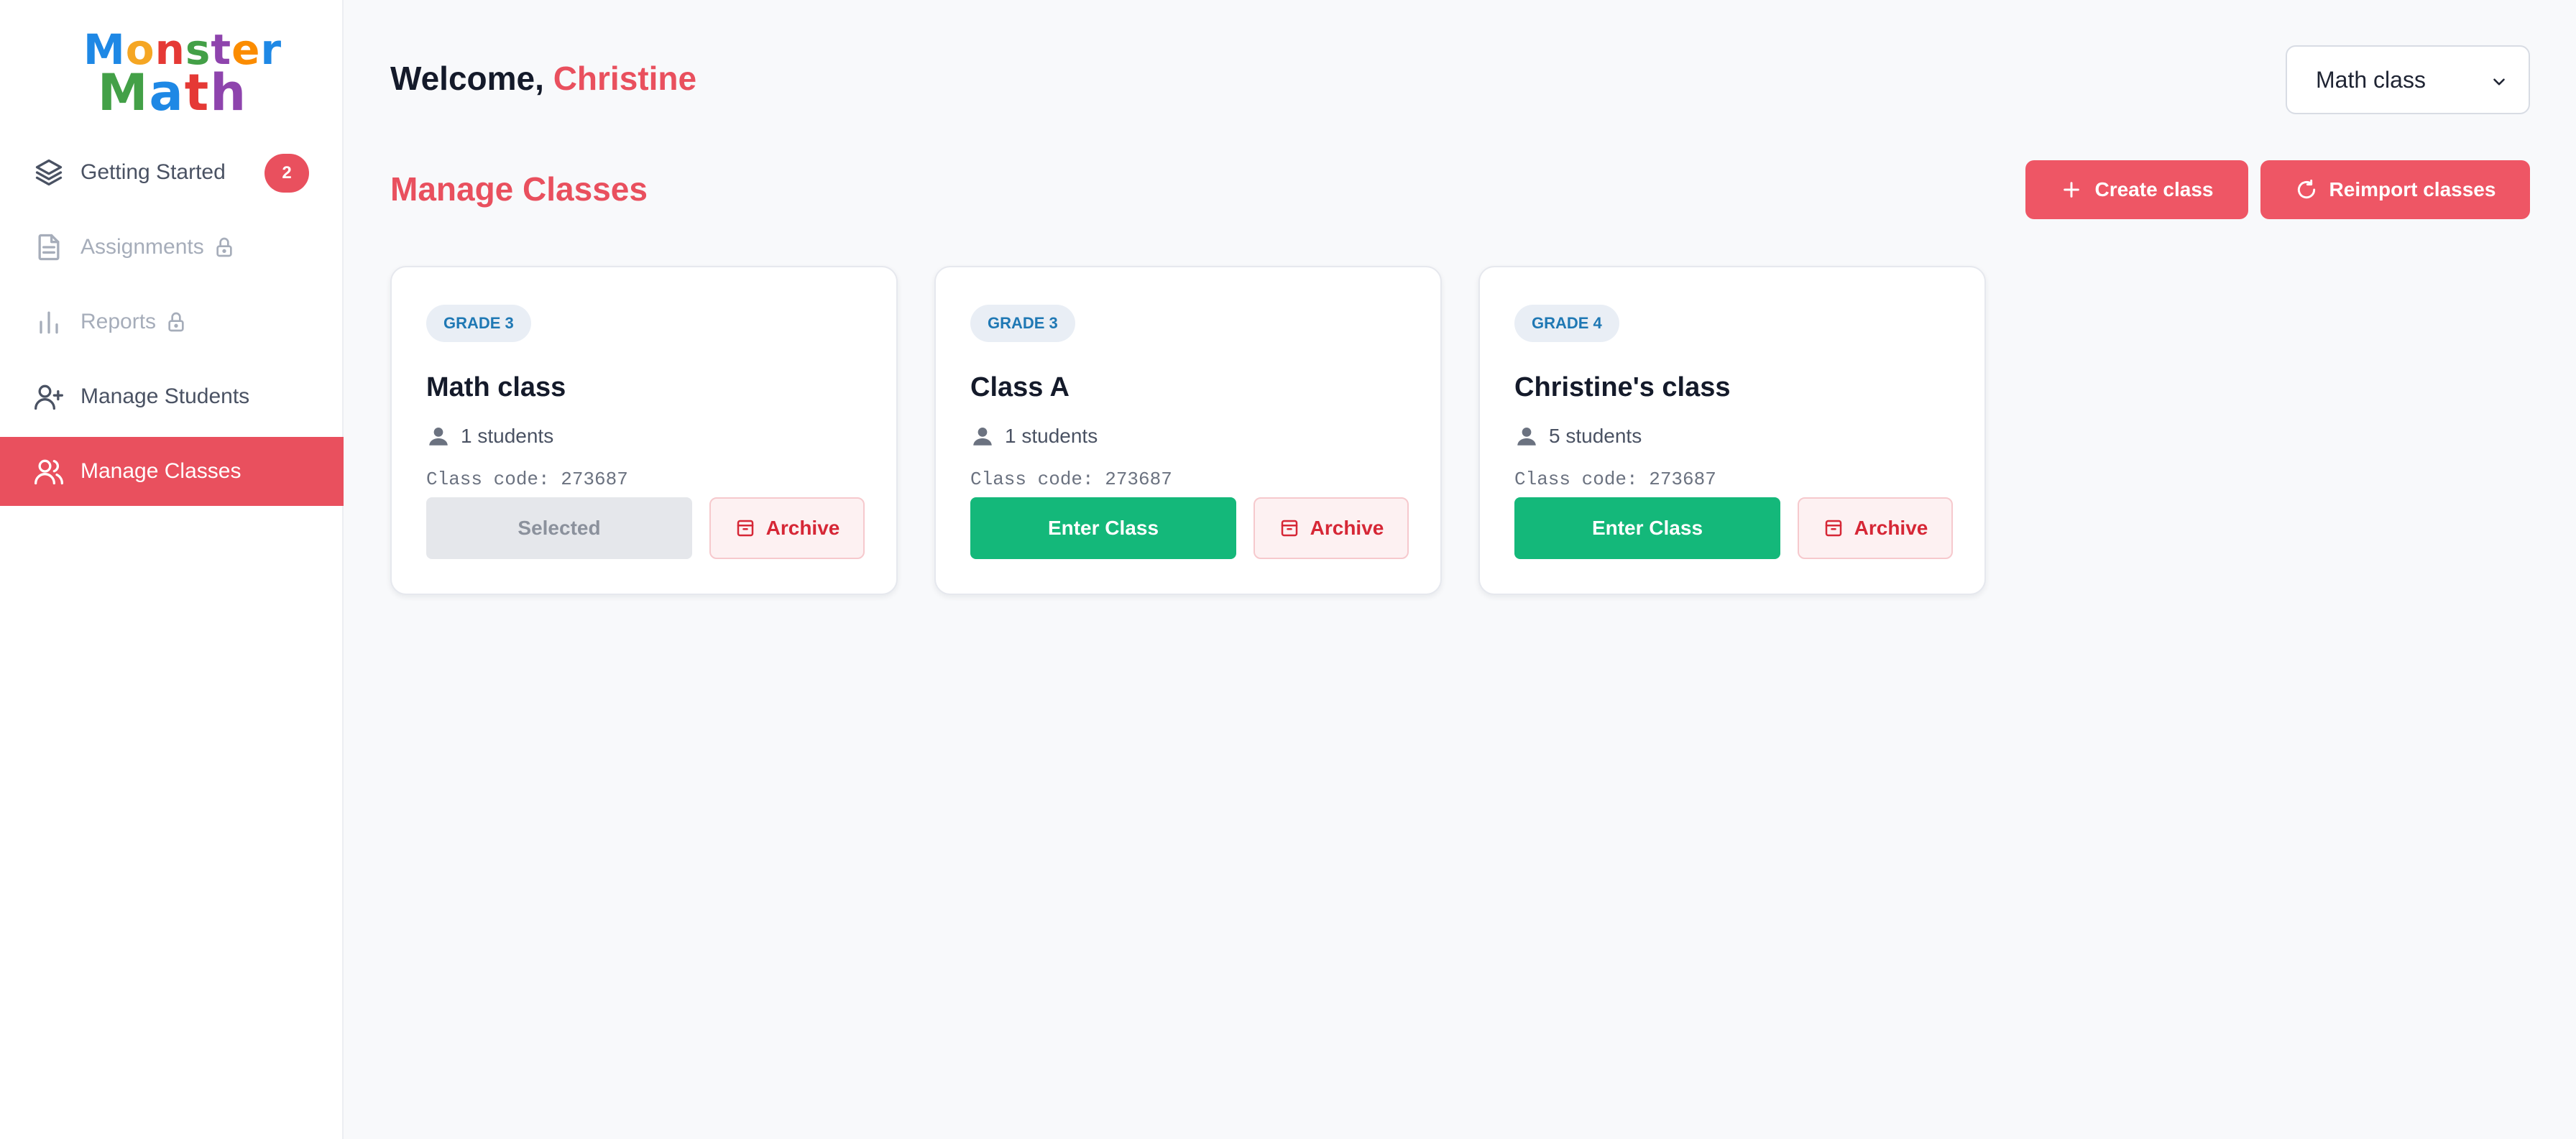  Describe the element at coordinates (153, 172) in the screenshot. I see `sidebar-item-label: Getting Started` at that location.